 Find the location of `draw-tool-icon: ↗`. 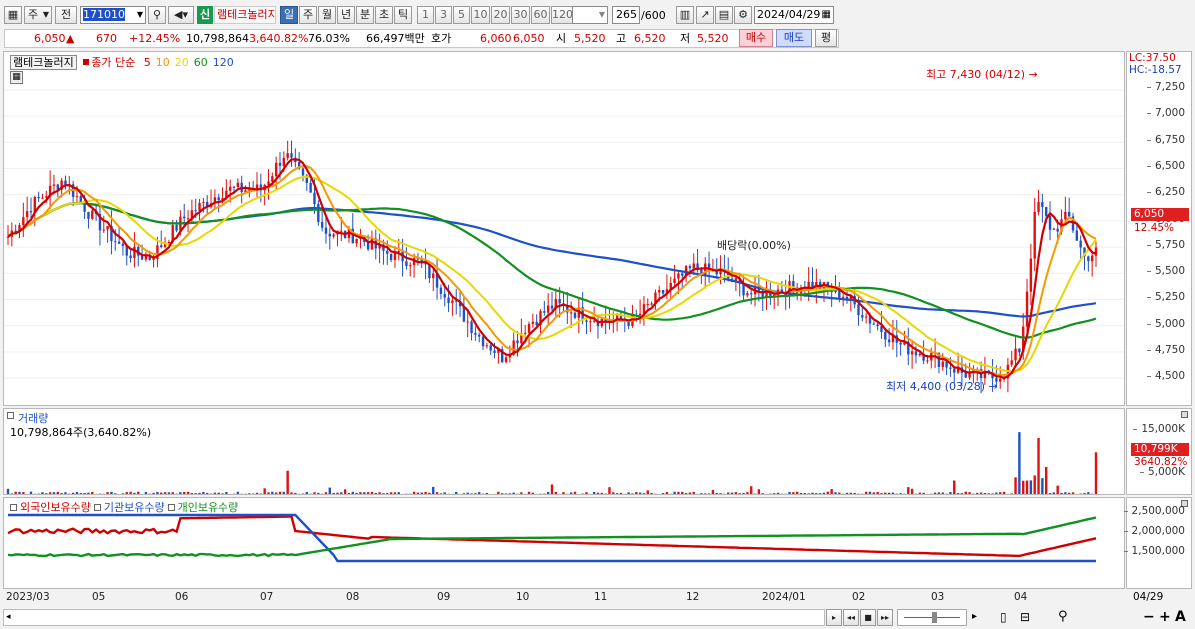

draw-tool-icon: ↗ is located at coordinates (705, 15).